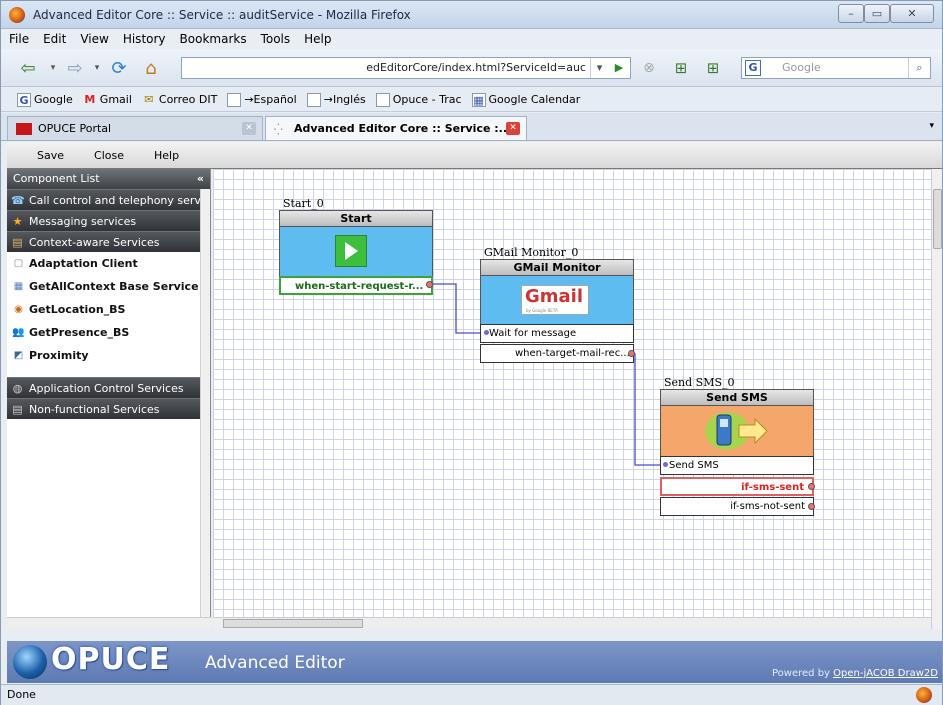  Describe the element at coordinates (108, 179) in the screenshot. I see `component-list-header: Component List «` at that location.